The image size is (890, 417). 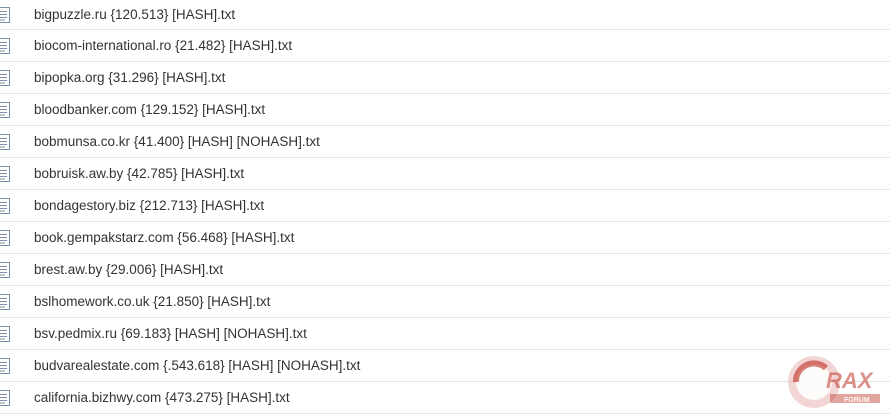 I want to click on crax-logo-icon: RAX FORUM, so click(x=834, y=382).